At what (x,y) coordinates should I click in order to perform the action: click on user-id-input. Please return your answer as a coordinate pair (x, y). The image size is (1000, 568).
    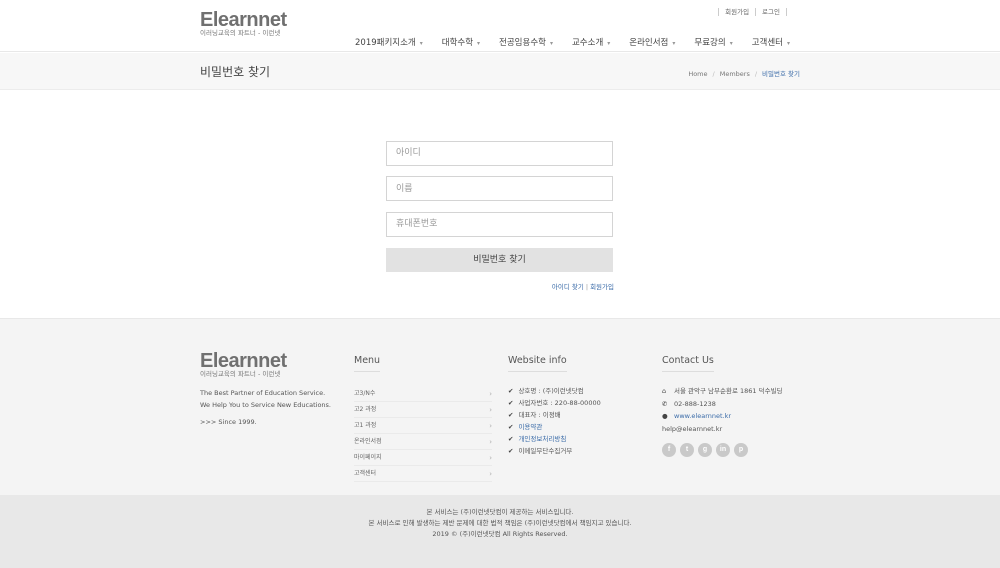
    Looking at the image, I should click on (499, 153).